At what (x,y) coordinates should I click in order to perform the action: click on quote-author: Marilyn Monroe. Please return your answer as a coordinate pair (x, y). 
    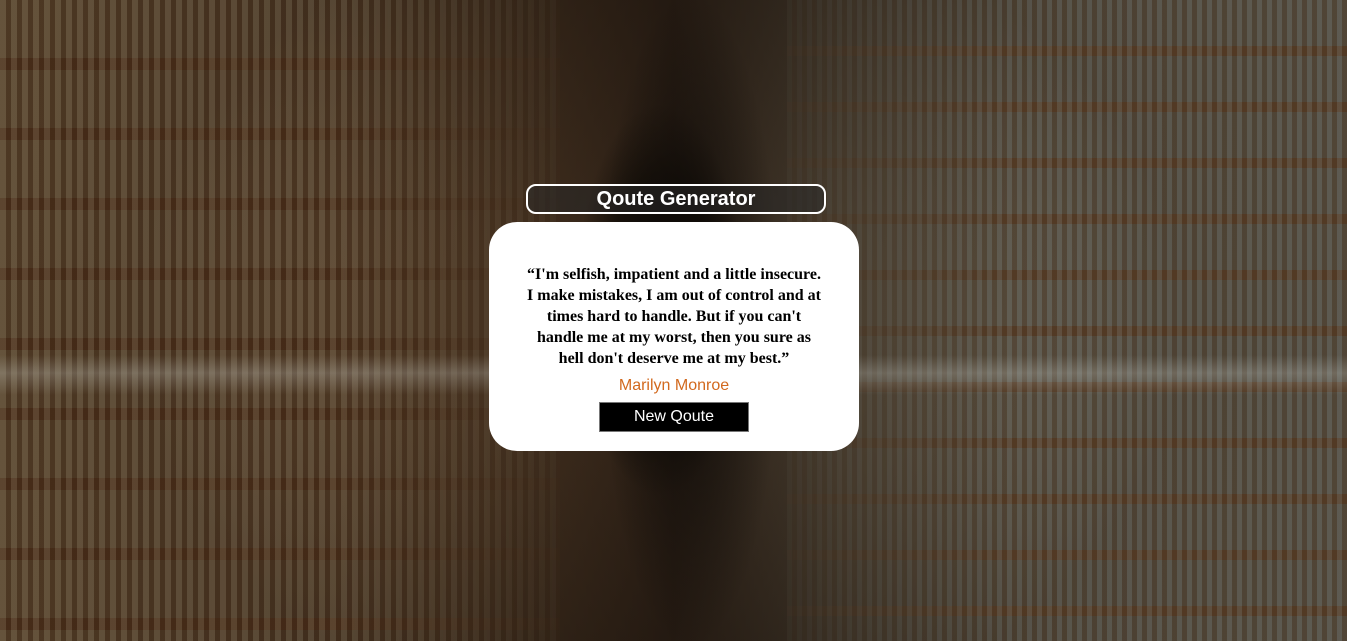
    Looking at the image, I should click on (674, 385).